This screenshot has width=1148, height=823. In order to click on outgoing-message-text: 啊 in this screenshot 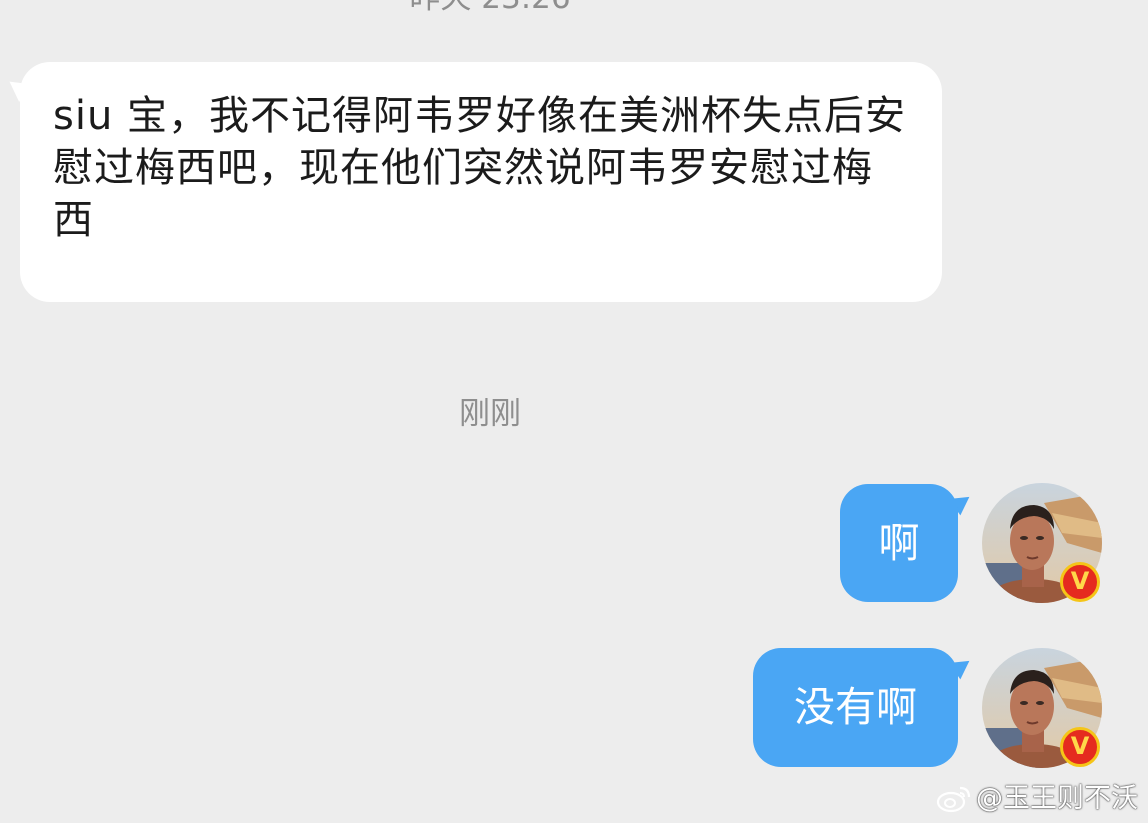, I will do `click(899, 543)`.